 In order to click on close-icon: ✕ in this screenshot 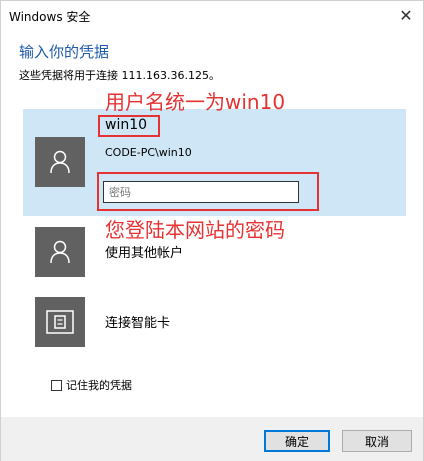, I will do `click(406, 15)`.